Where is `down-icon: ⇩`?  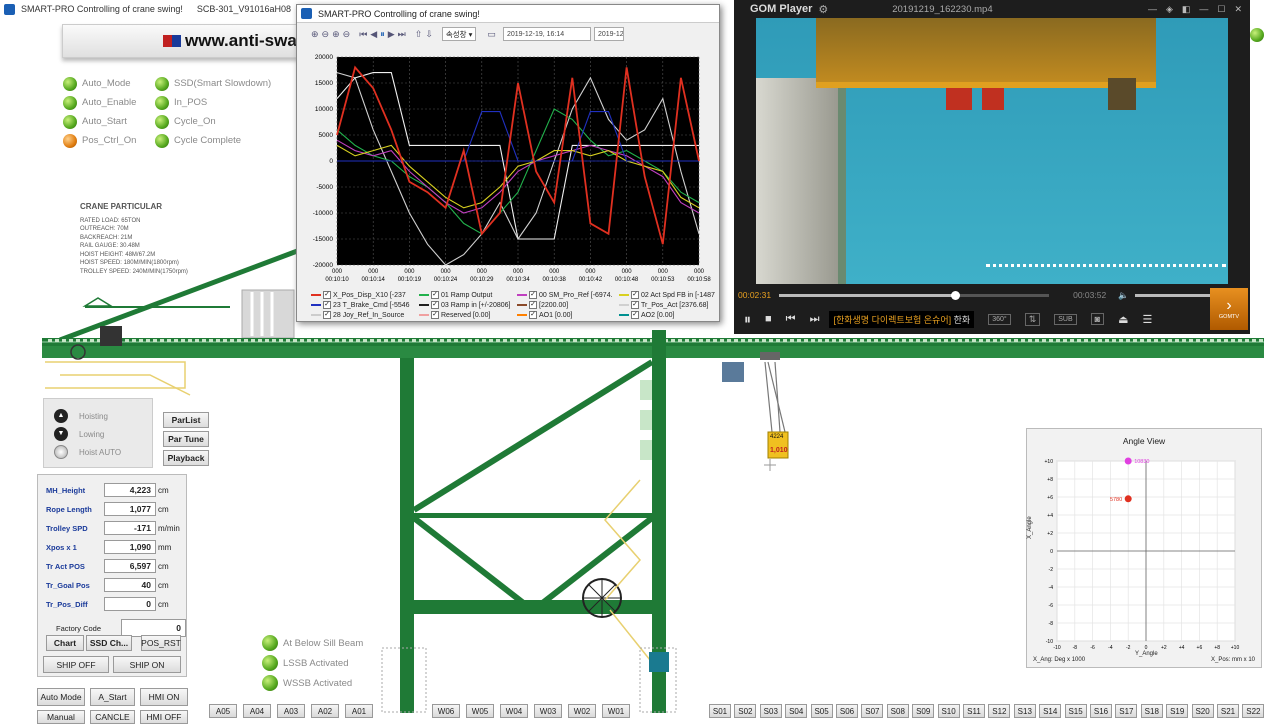 down-icon: ⇩ is located at coordinates (429, 34).